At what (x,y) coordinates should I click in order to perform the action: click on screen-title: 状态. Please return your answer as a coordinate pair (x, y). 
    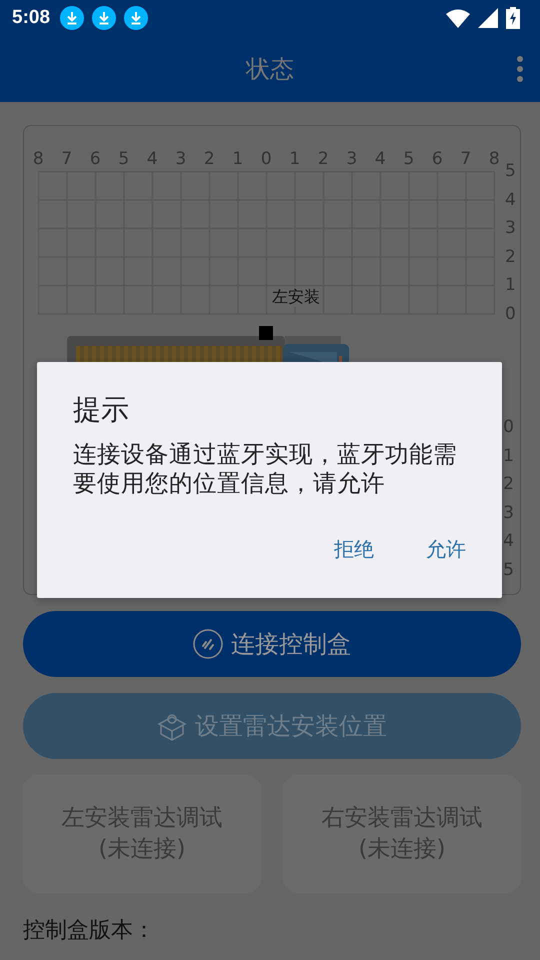
    Looking at the image, I should click on (270, 69).